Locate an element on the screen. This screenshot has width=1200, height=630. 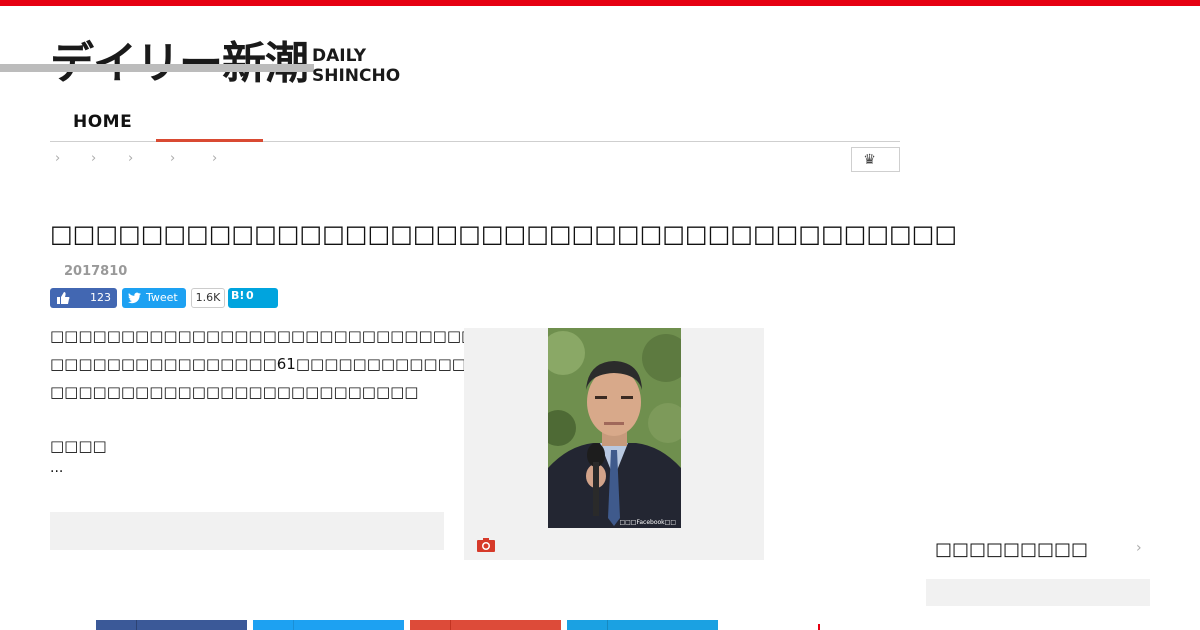
tweet-label: Tweet is located at coordinates (162, 297).